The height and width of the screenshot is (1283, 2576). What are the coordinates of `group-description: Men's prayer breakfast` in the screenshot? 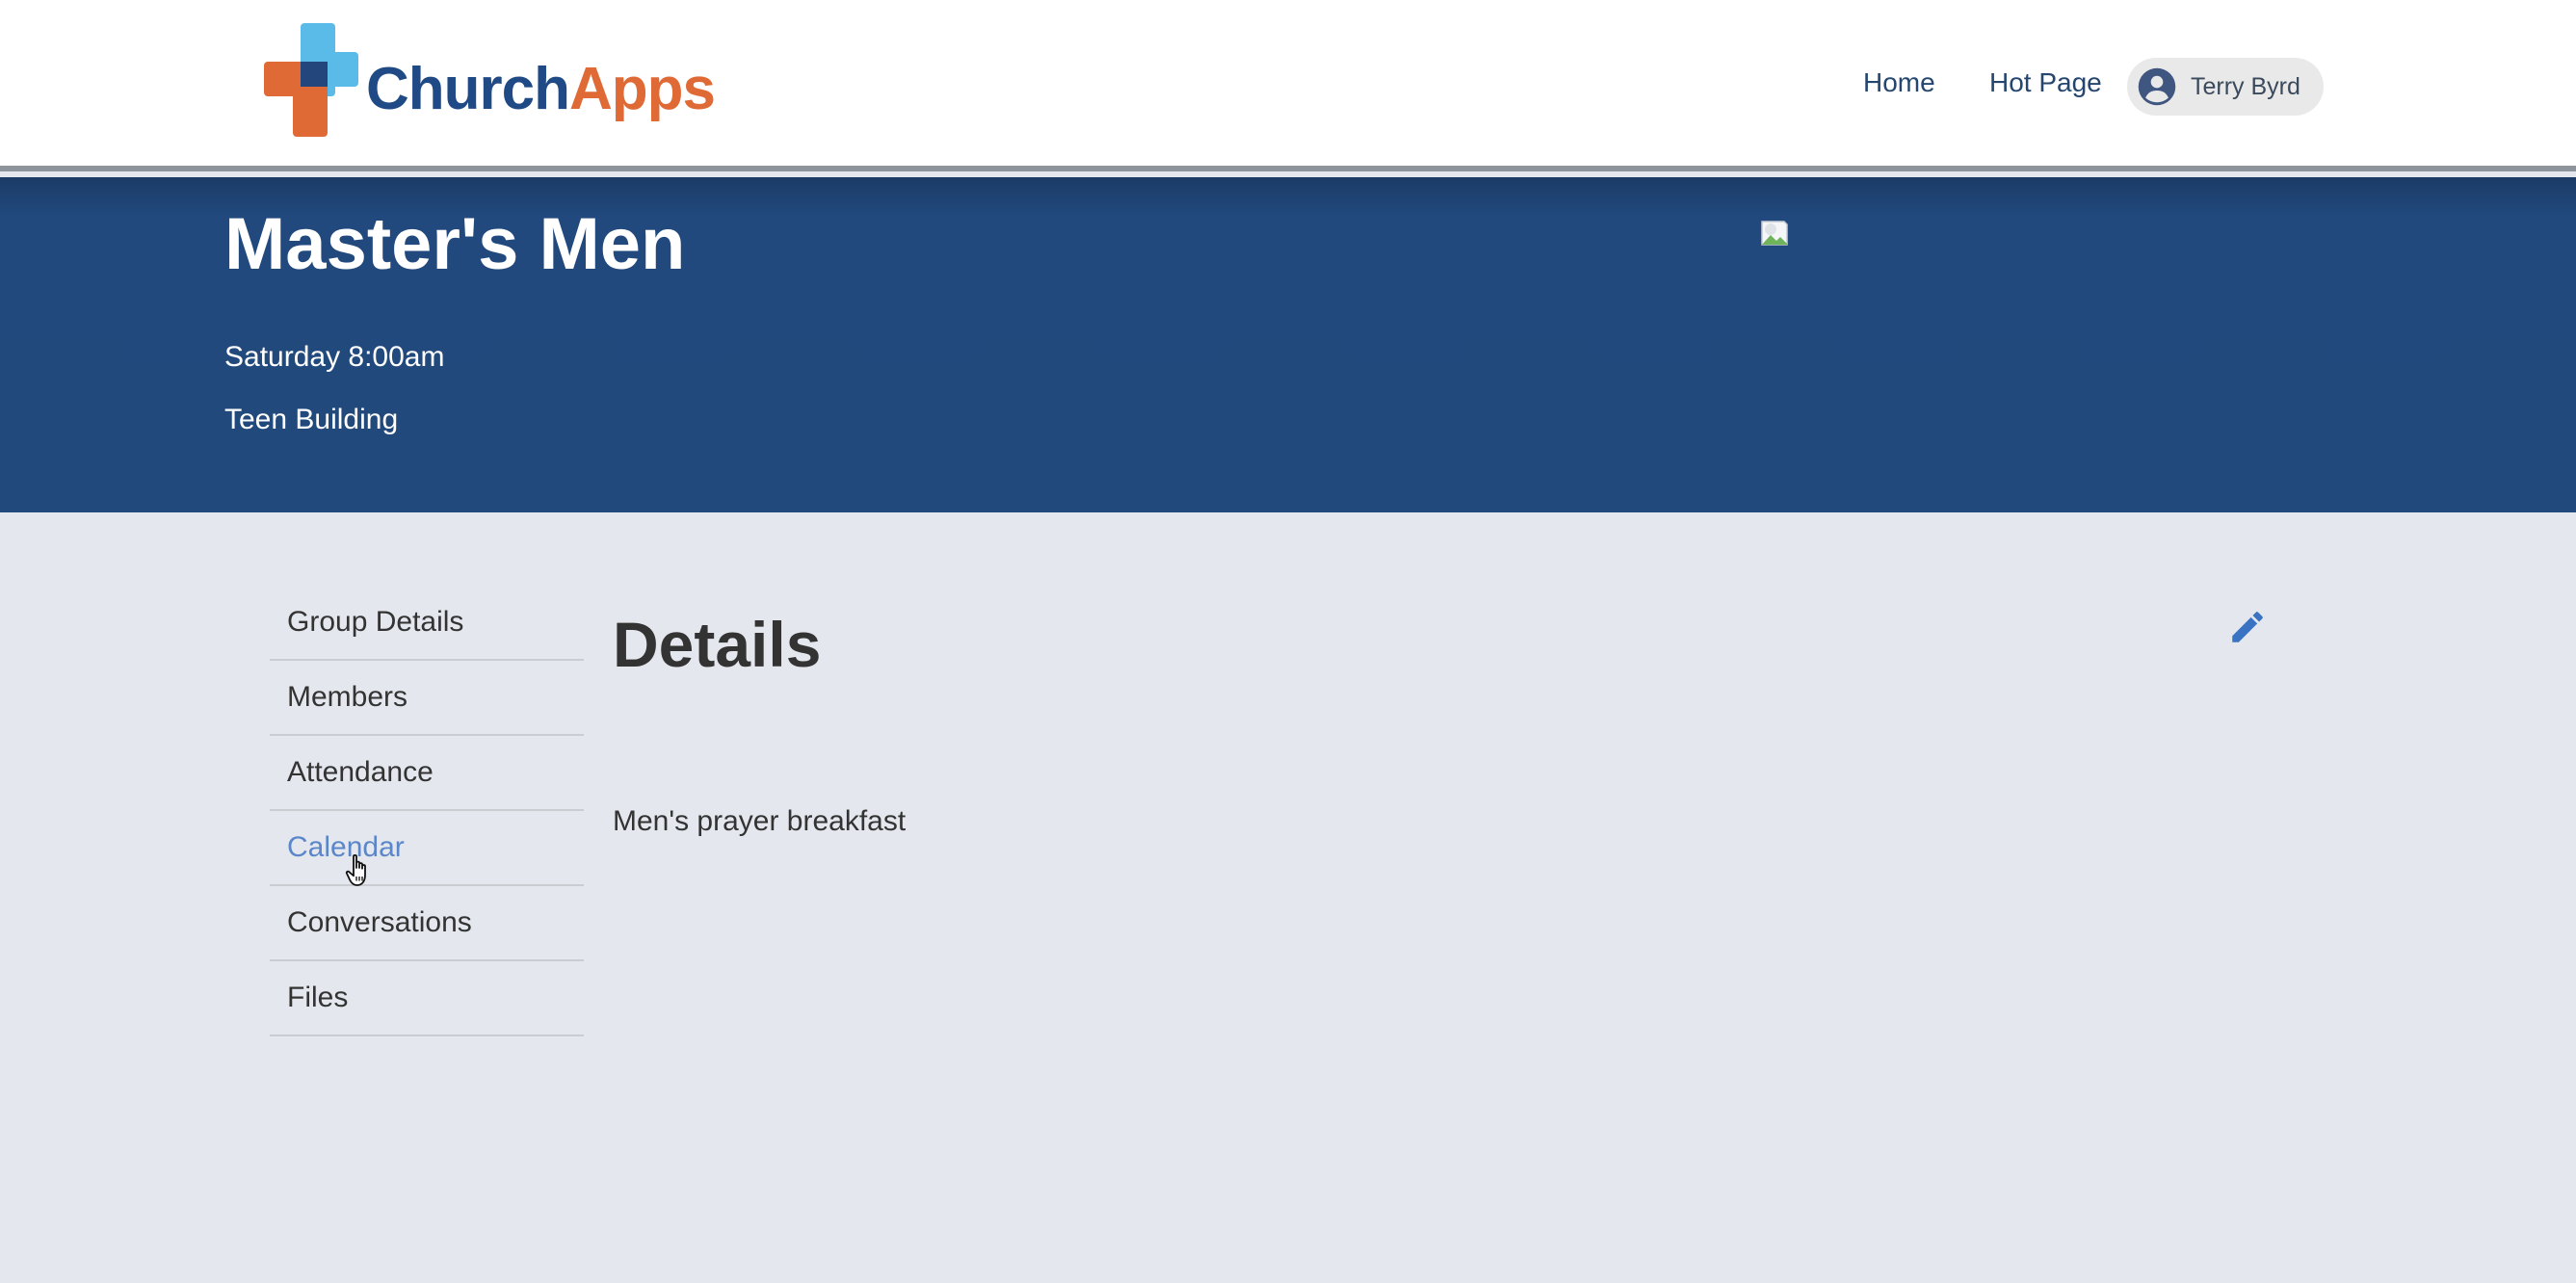 It's located at (760, 821).